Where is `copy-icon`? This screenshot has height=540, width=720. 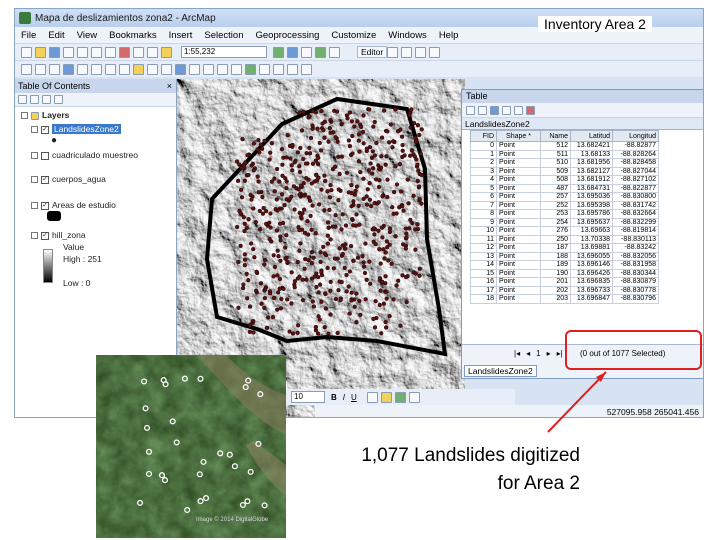 copy-icon is located at coordinates (96, 52).